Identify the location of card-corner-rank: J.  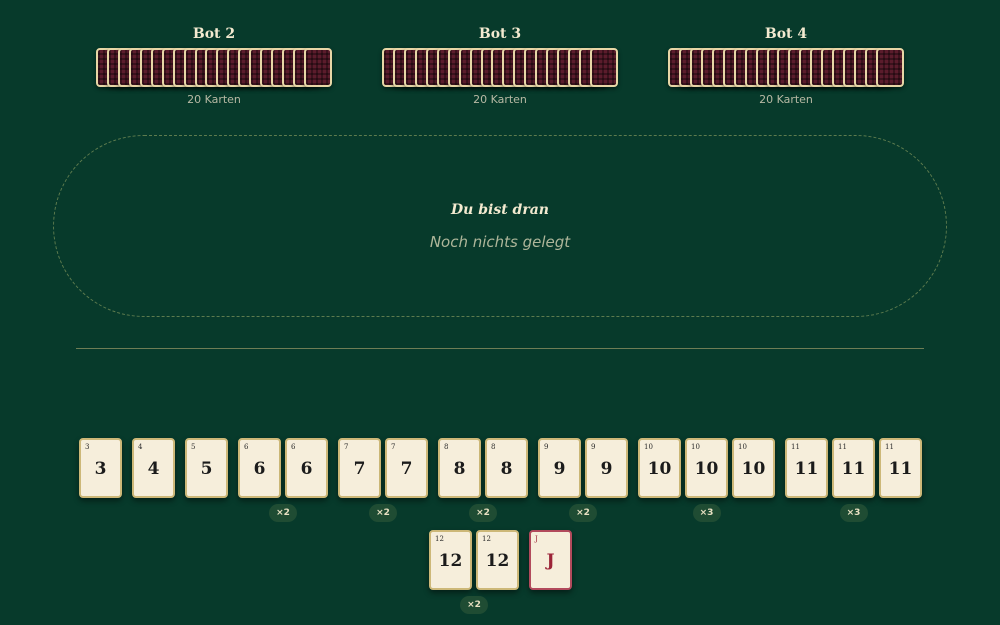
(536, 539).